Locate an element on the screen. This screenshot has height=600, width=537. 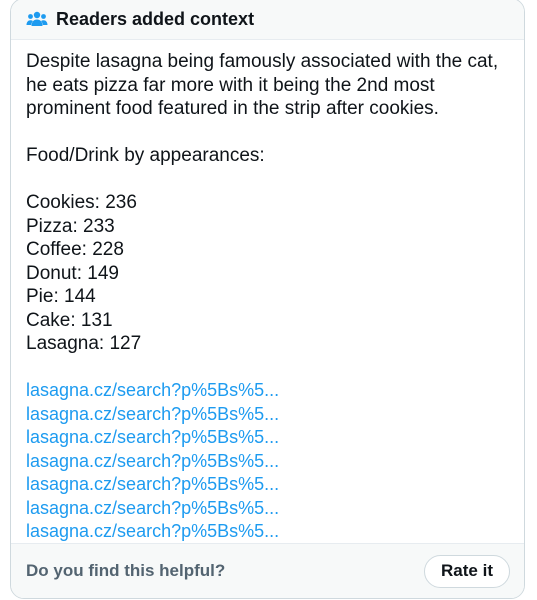
helpful-question: Do you find this helpful? is located at coordinates (126, 570).